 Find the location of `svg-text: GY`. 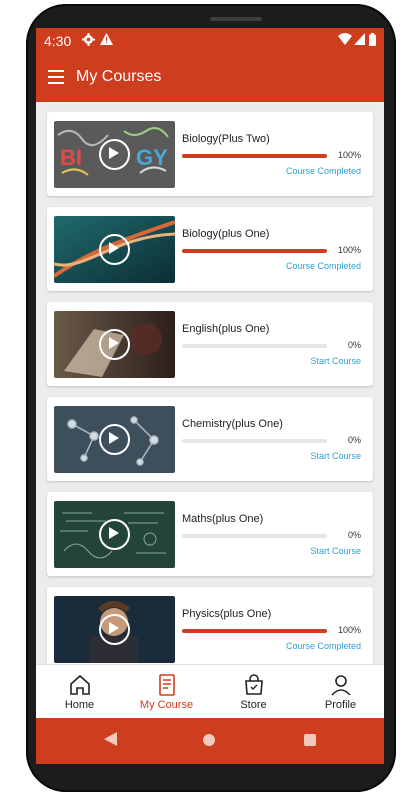

svg-text: GY is located at coordinates (152, 157).